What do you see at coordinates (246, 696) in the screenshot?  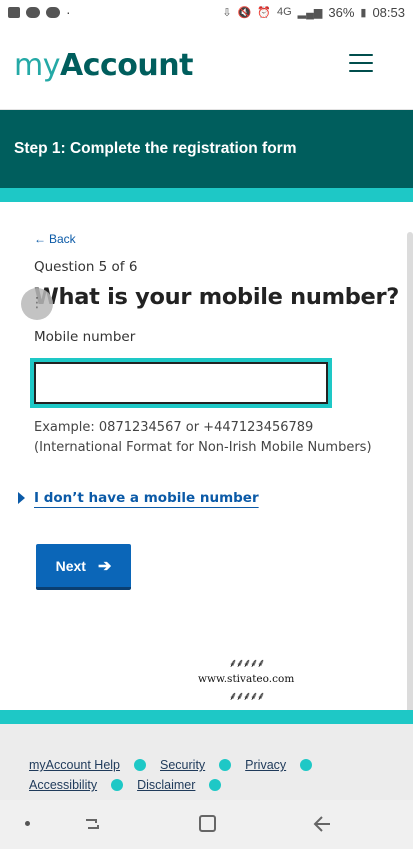 I see `laurel-bottom-icon: ⸙⸙⸙⸙⸙` at bounding box center [246, 696].